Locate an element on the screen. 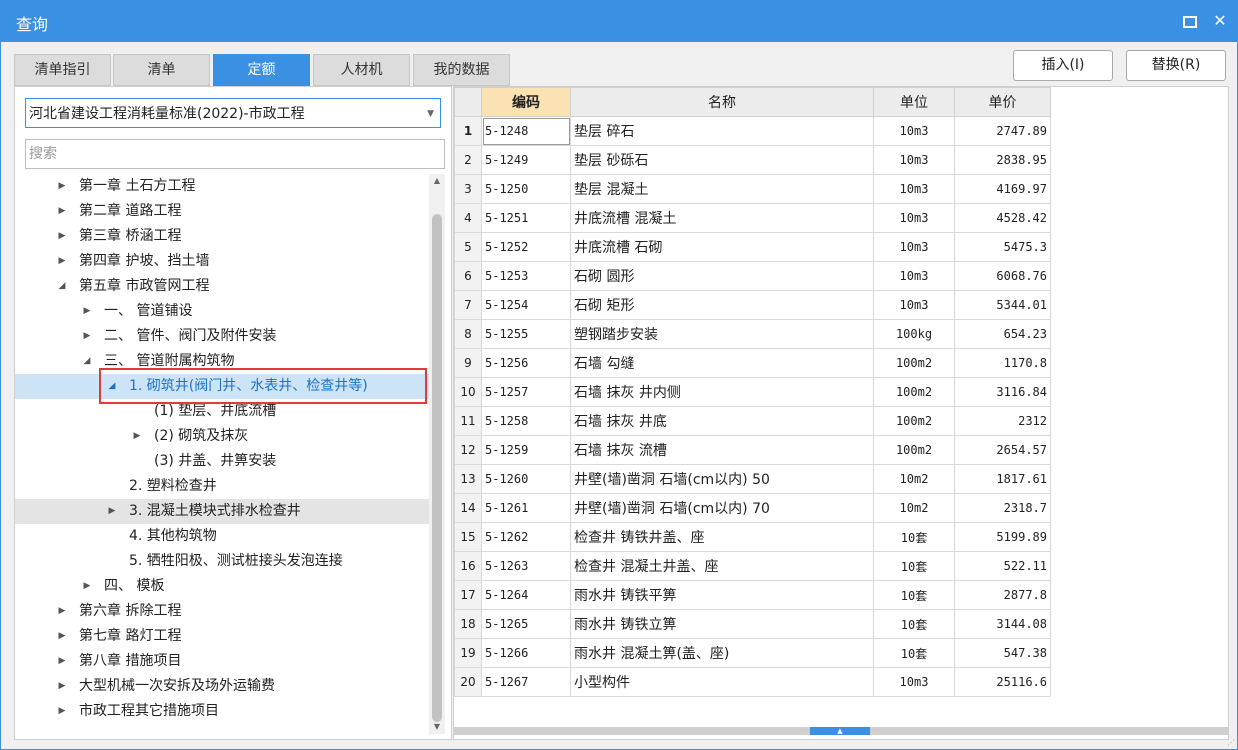 This screenshot has height=750, width=1238. tree-node: 4. 其他构筑物 is located at coordinates (222, 536).